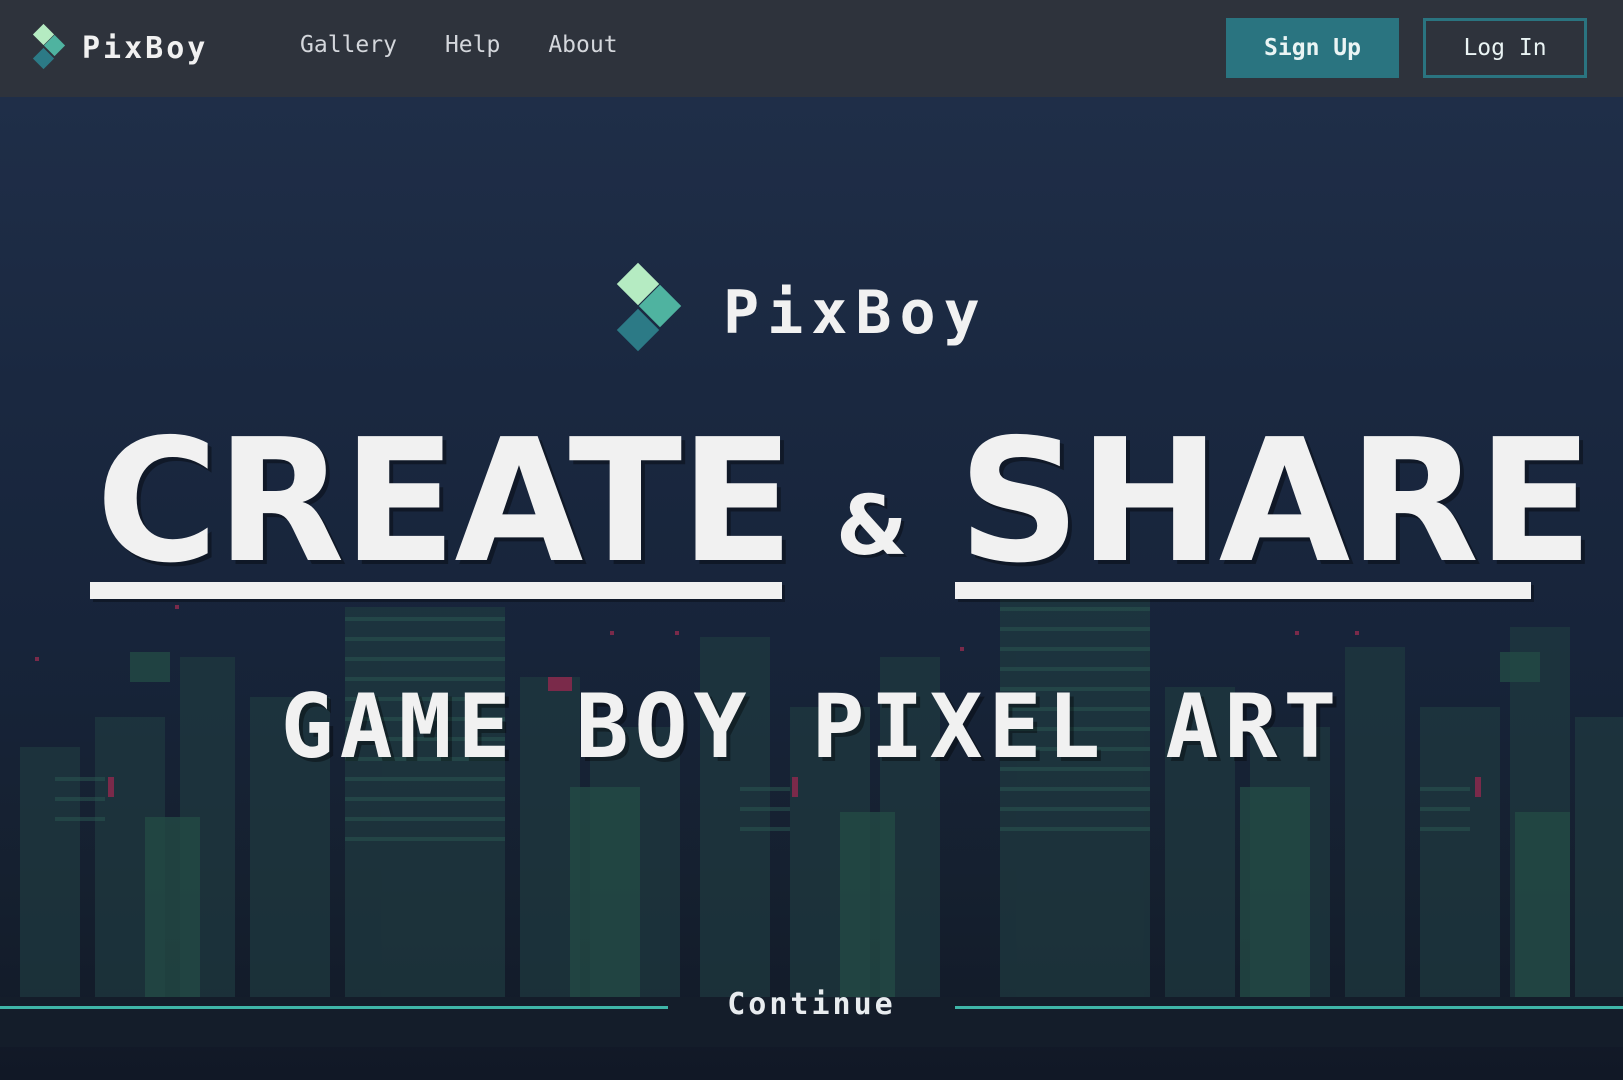 This screenshot has height=1080, width=1623. I want to click on create-underline, so click(436, 590).